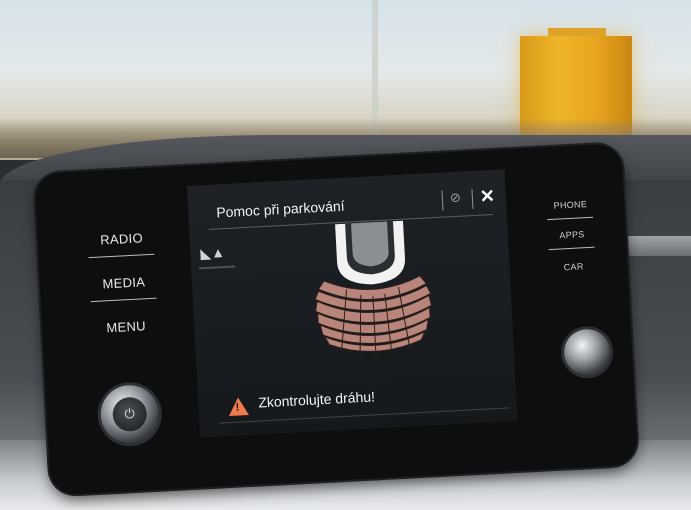  Describe the element at coordinates (126, 326) in the screenshot. I see `menu-button: MENU` at that location.